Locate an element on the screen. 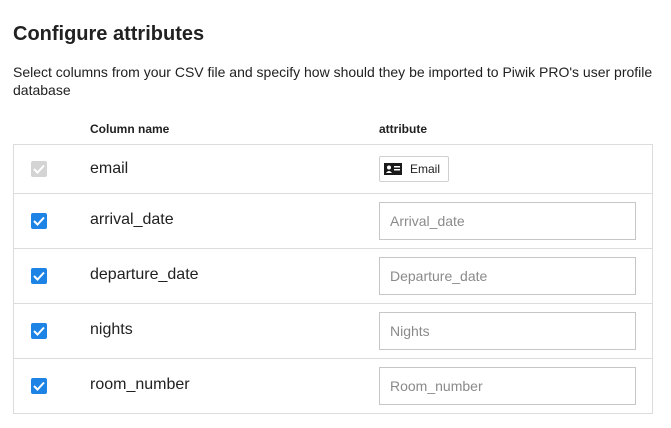 The height and width of the screenshot is (428, 671). table-row: email Email is located at coordinates (333, 169).